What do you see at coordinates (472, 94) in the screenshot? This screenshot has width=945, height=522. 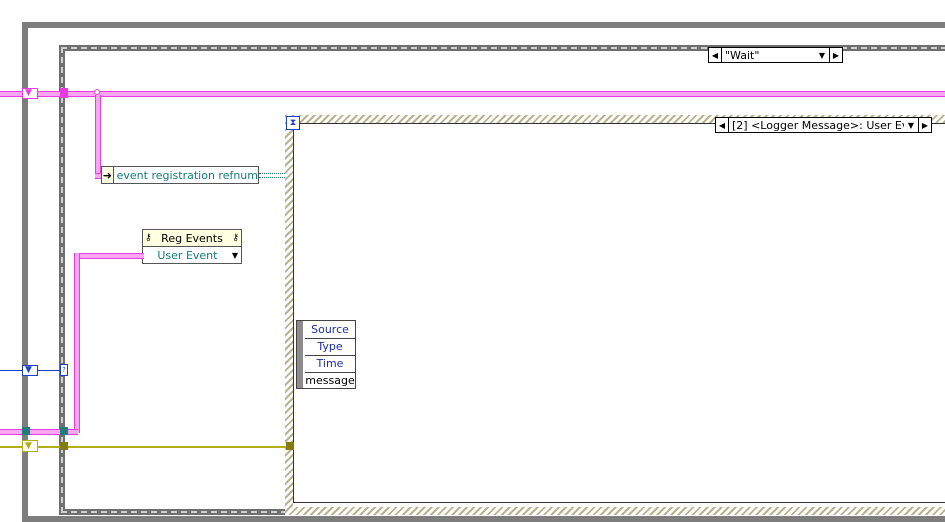 I see `refnum-wire-top` at bounding box center [472, 94].